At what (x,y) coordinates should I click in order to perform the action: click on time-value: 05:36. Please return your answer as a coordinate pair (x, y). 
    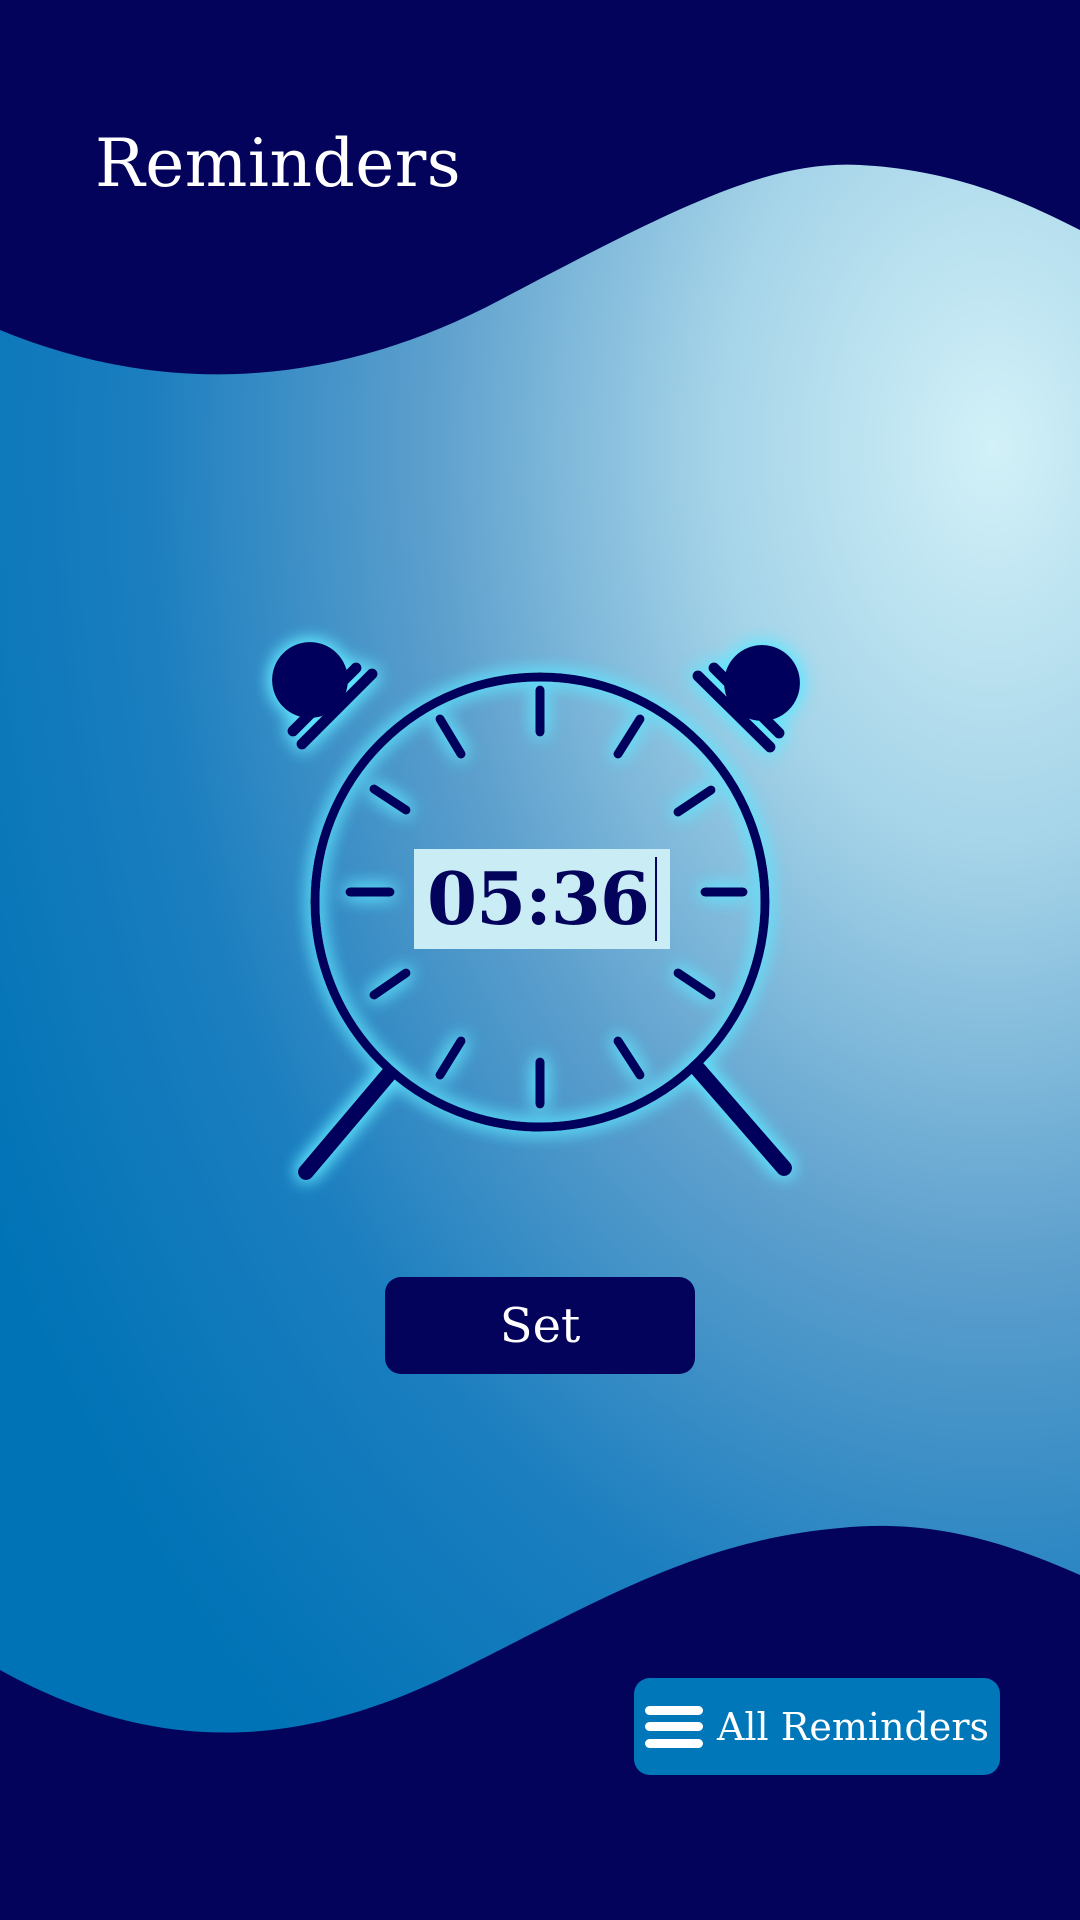
    Looking at the image, I should click on (538, 898).